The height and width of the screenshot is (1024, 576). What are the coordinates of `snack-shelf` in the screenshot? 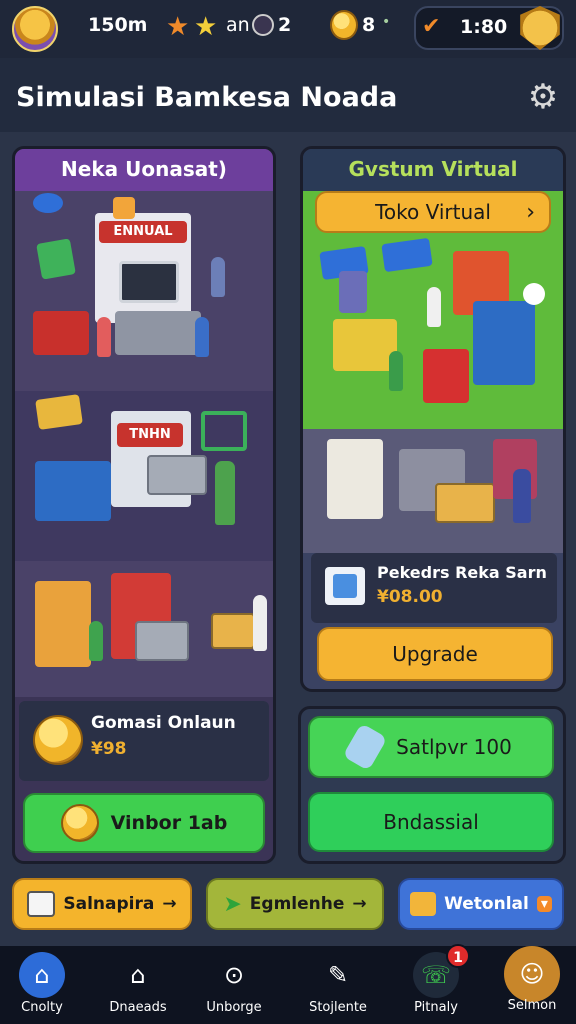 It's located at (63, 624).